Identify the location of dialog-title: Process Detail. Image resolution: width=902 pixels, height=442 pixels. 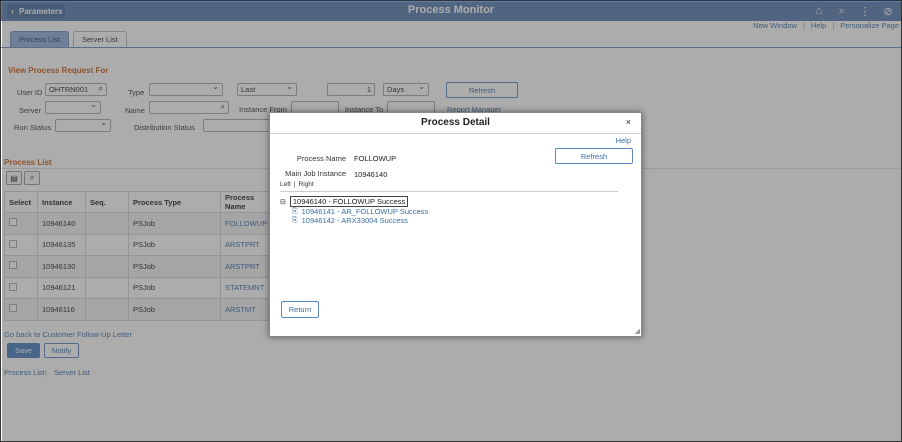
(455, 122).